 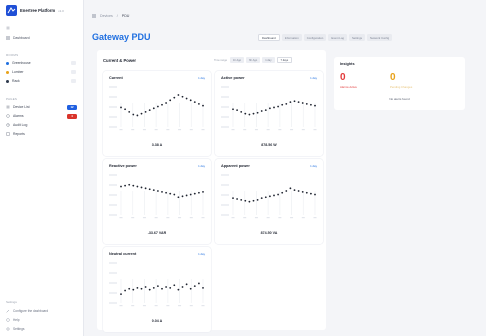 I want to click on sidebar-item-settings: Settings, so click(x=15, y=329).